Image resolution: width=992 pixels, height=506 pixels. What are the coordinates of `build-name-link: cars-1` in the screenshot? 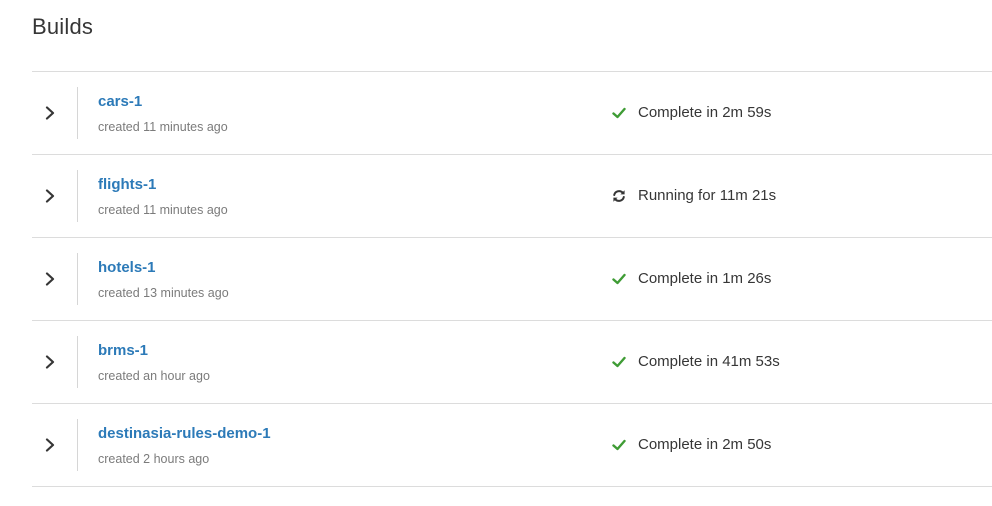 It's located at (120, 101).